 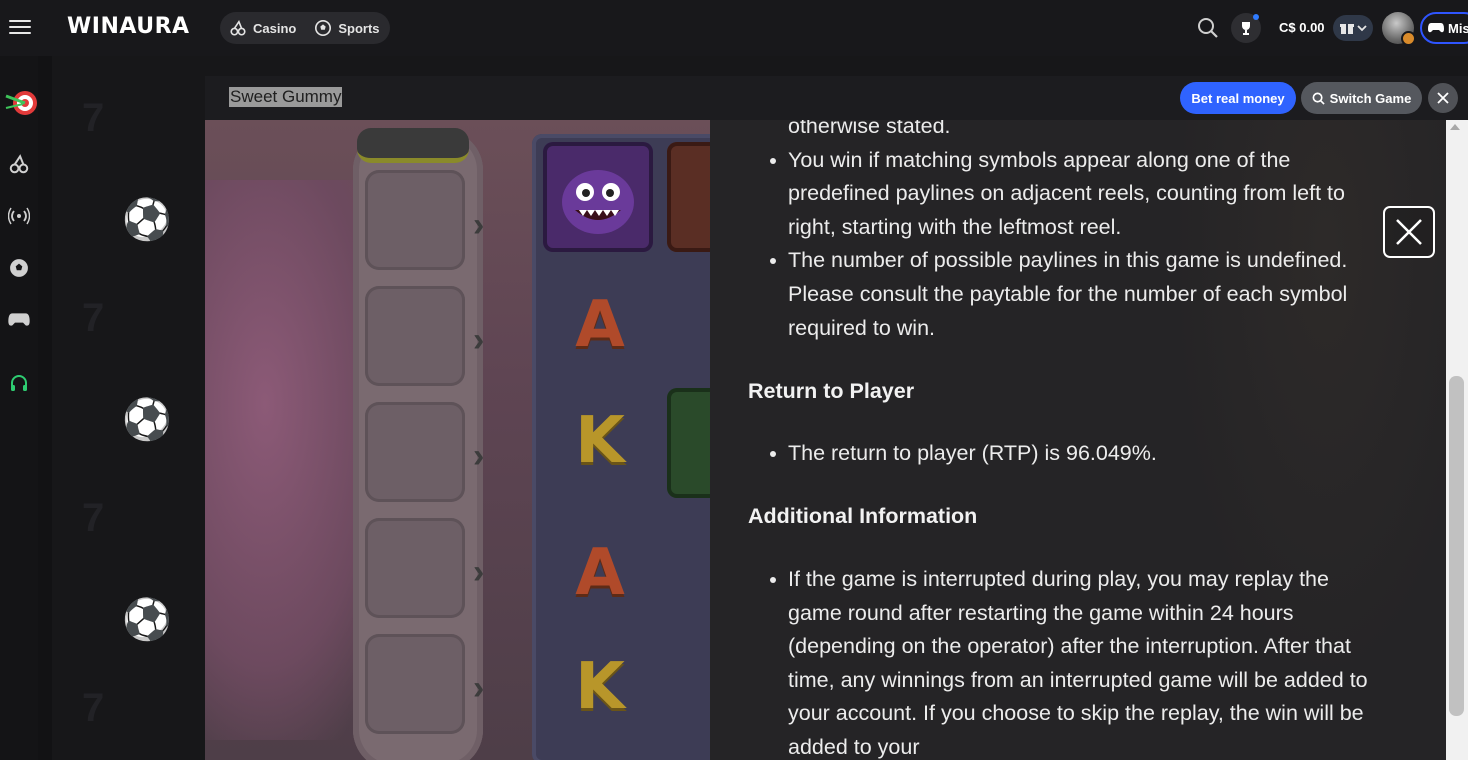 I want to click on sidebar-item-promotions, so click(x=20, y=103).